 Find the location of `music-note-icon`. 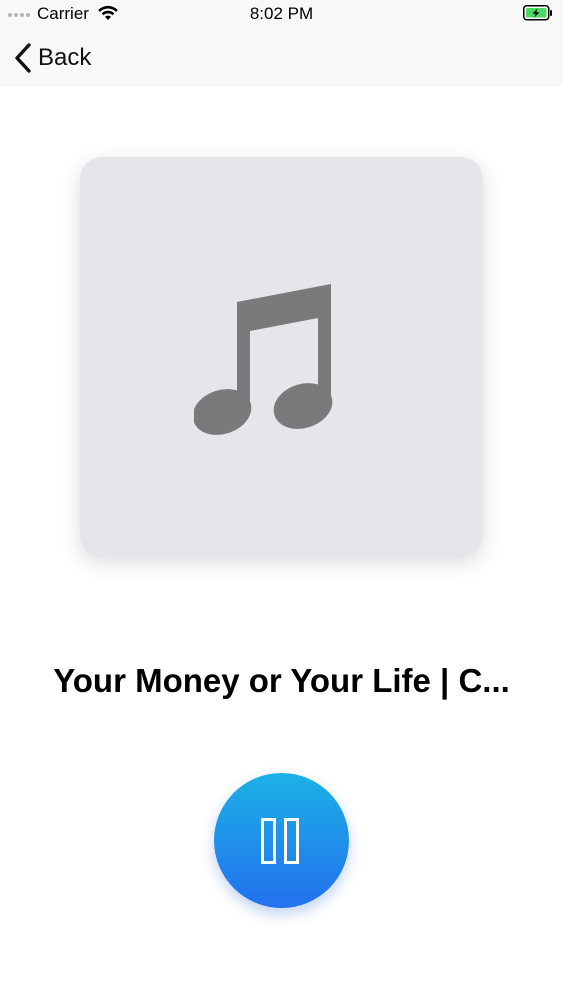

music-note-icon is located at coordinates (263, 359).